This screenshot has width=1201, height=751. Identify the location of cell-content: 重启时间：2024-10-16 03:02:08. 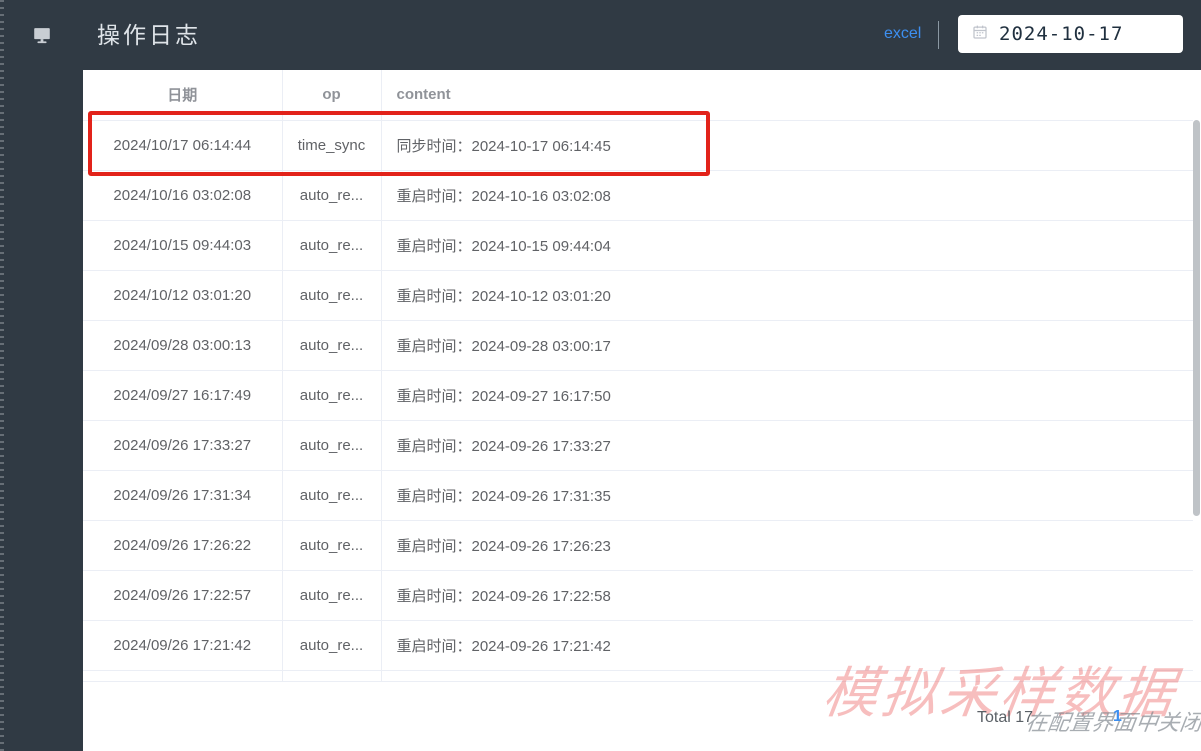
(787, 195).